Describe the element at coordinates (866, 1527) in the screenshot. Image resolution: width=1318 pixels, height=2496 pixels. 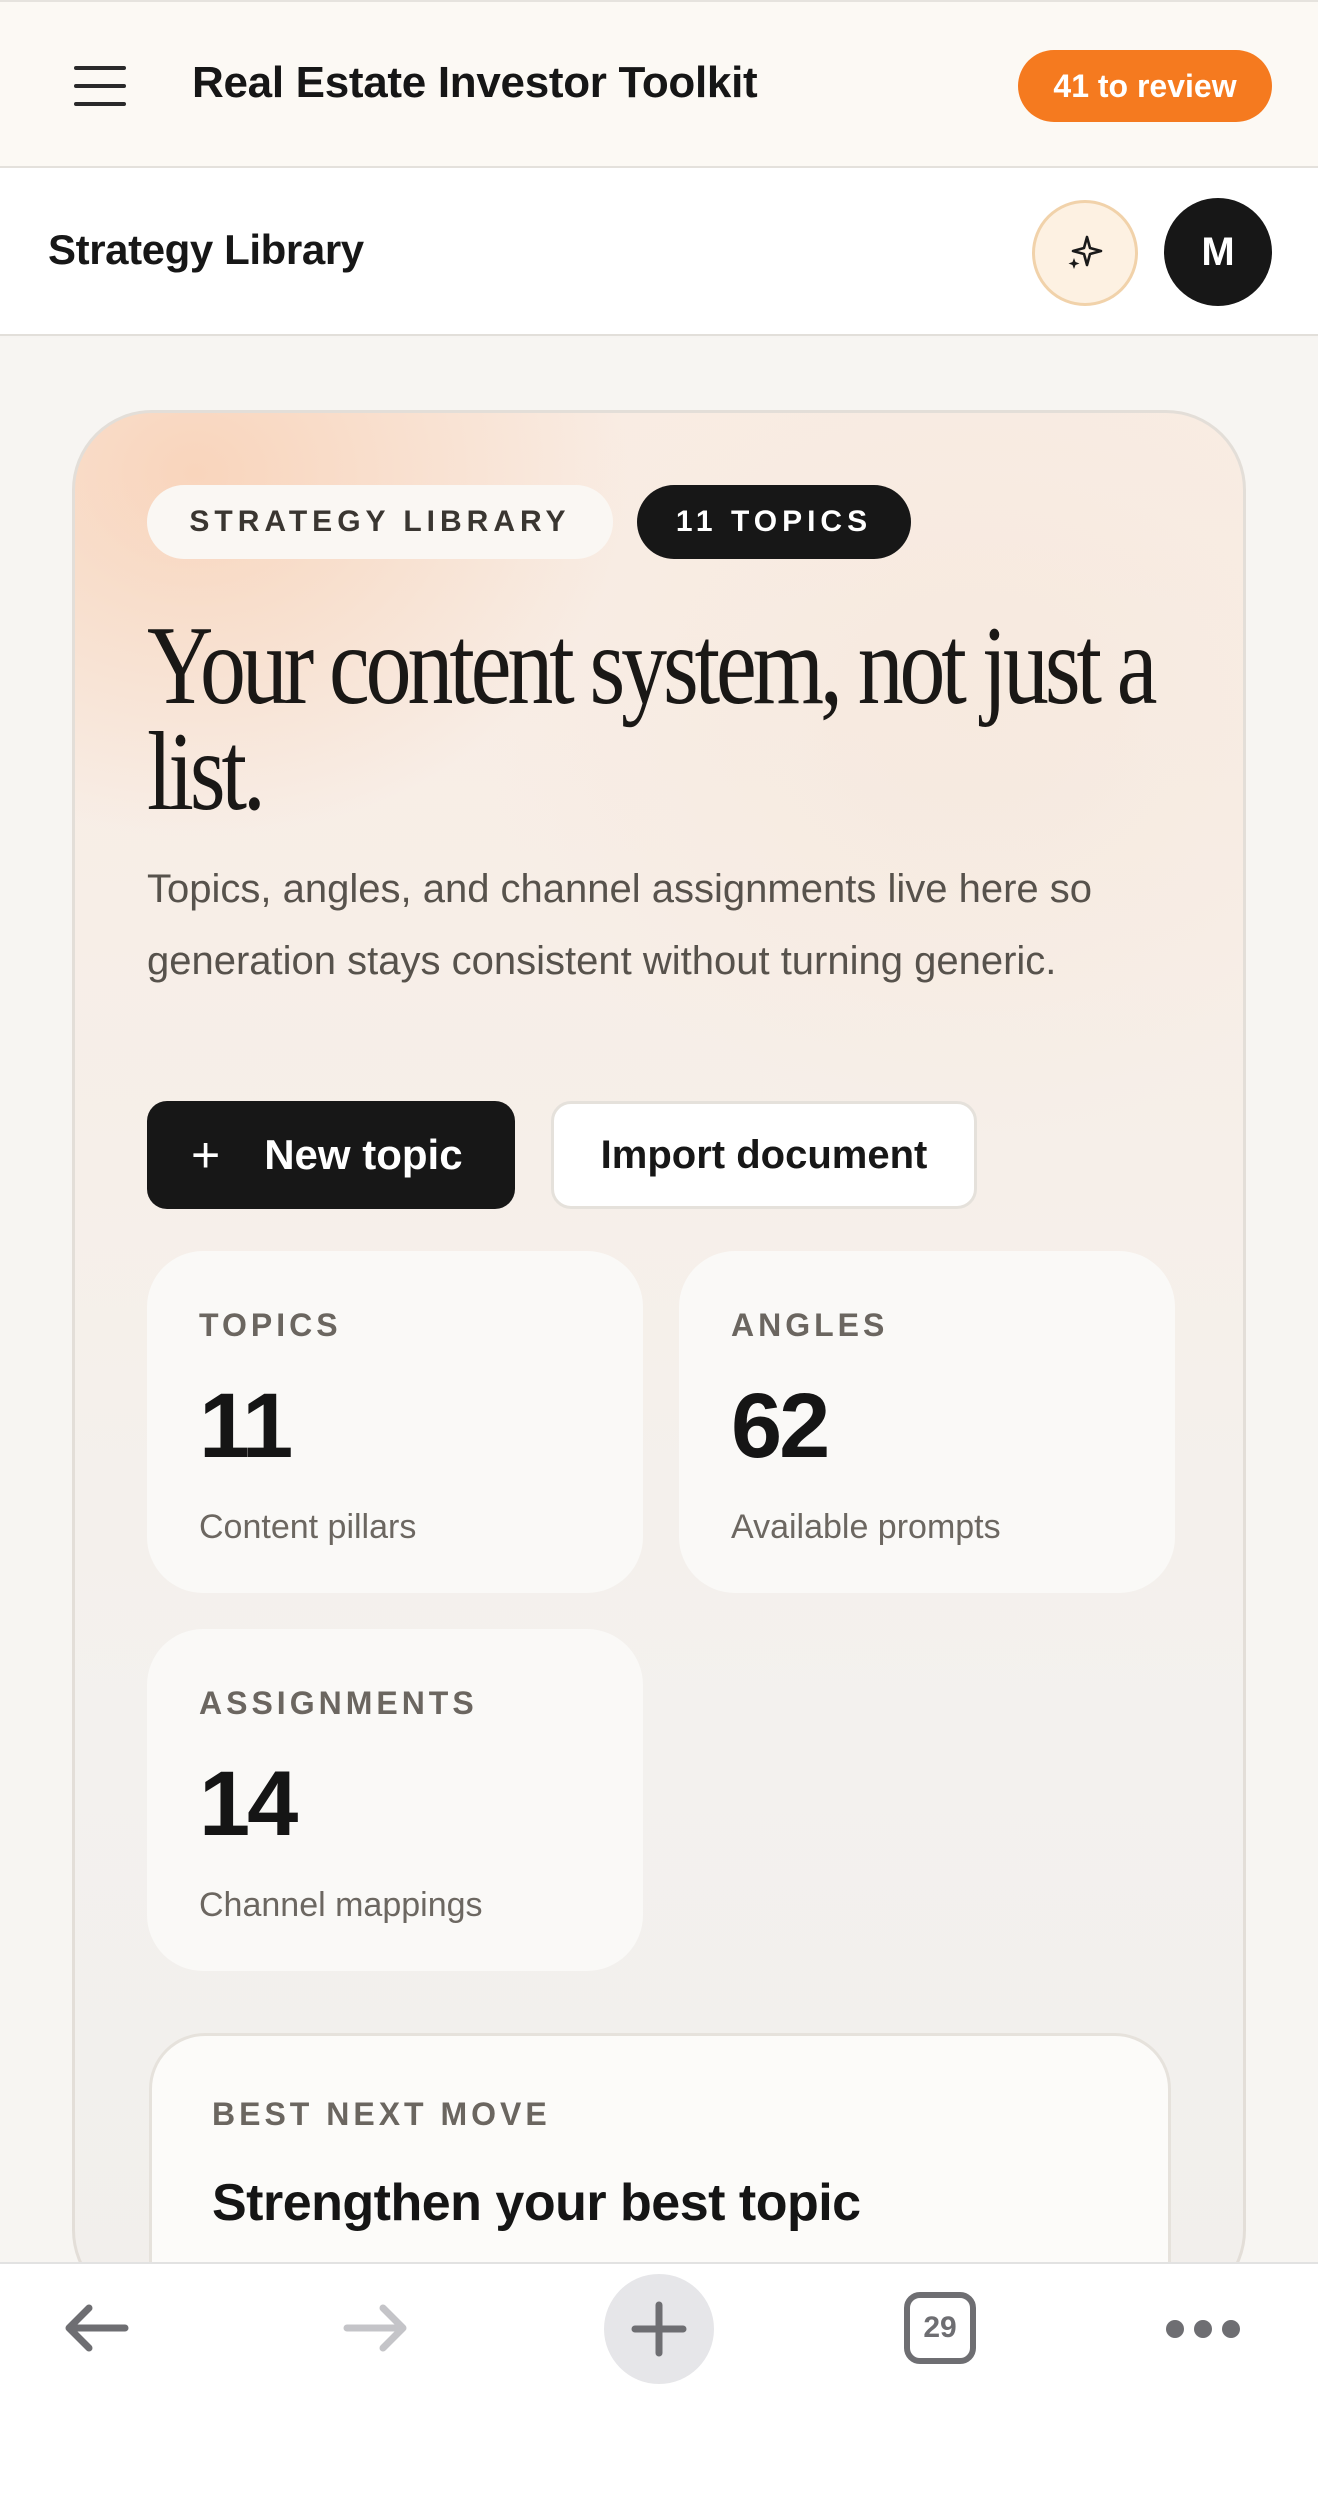
I see `stat-caption: Available prompts` at that location.